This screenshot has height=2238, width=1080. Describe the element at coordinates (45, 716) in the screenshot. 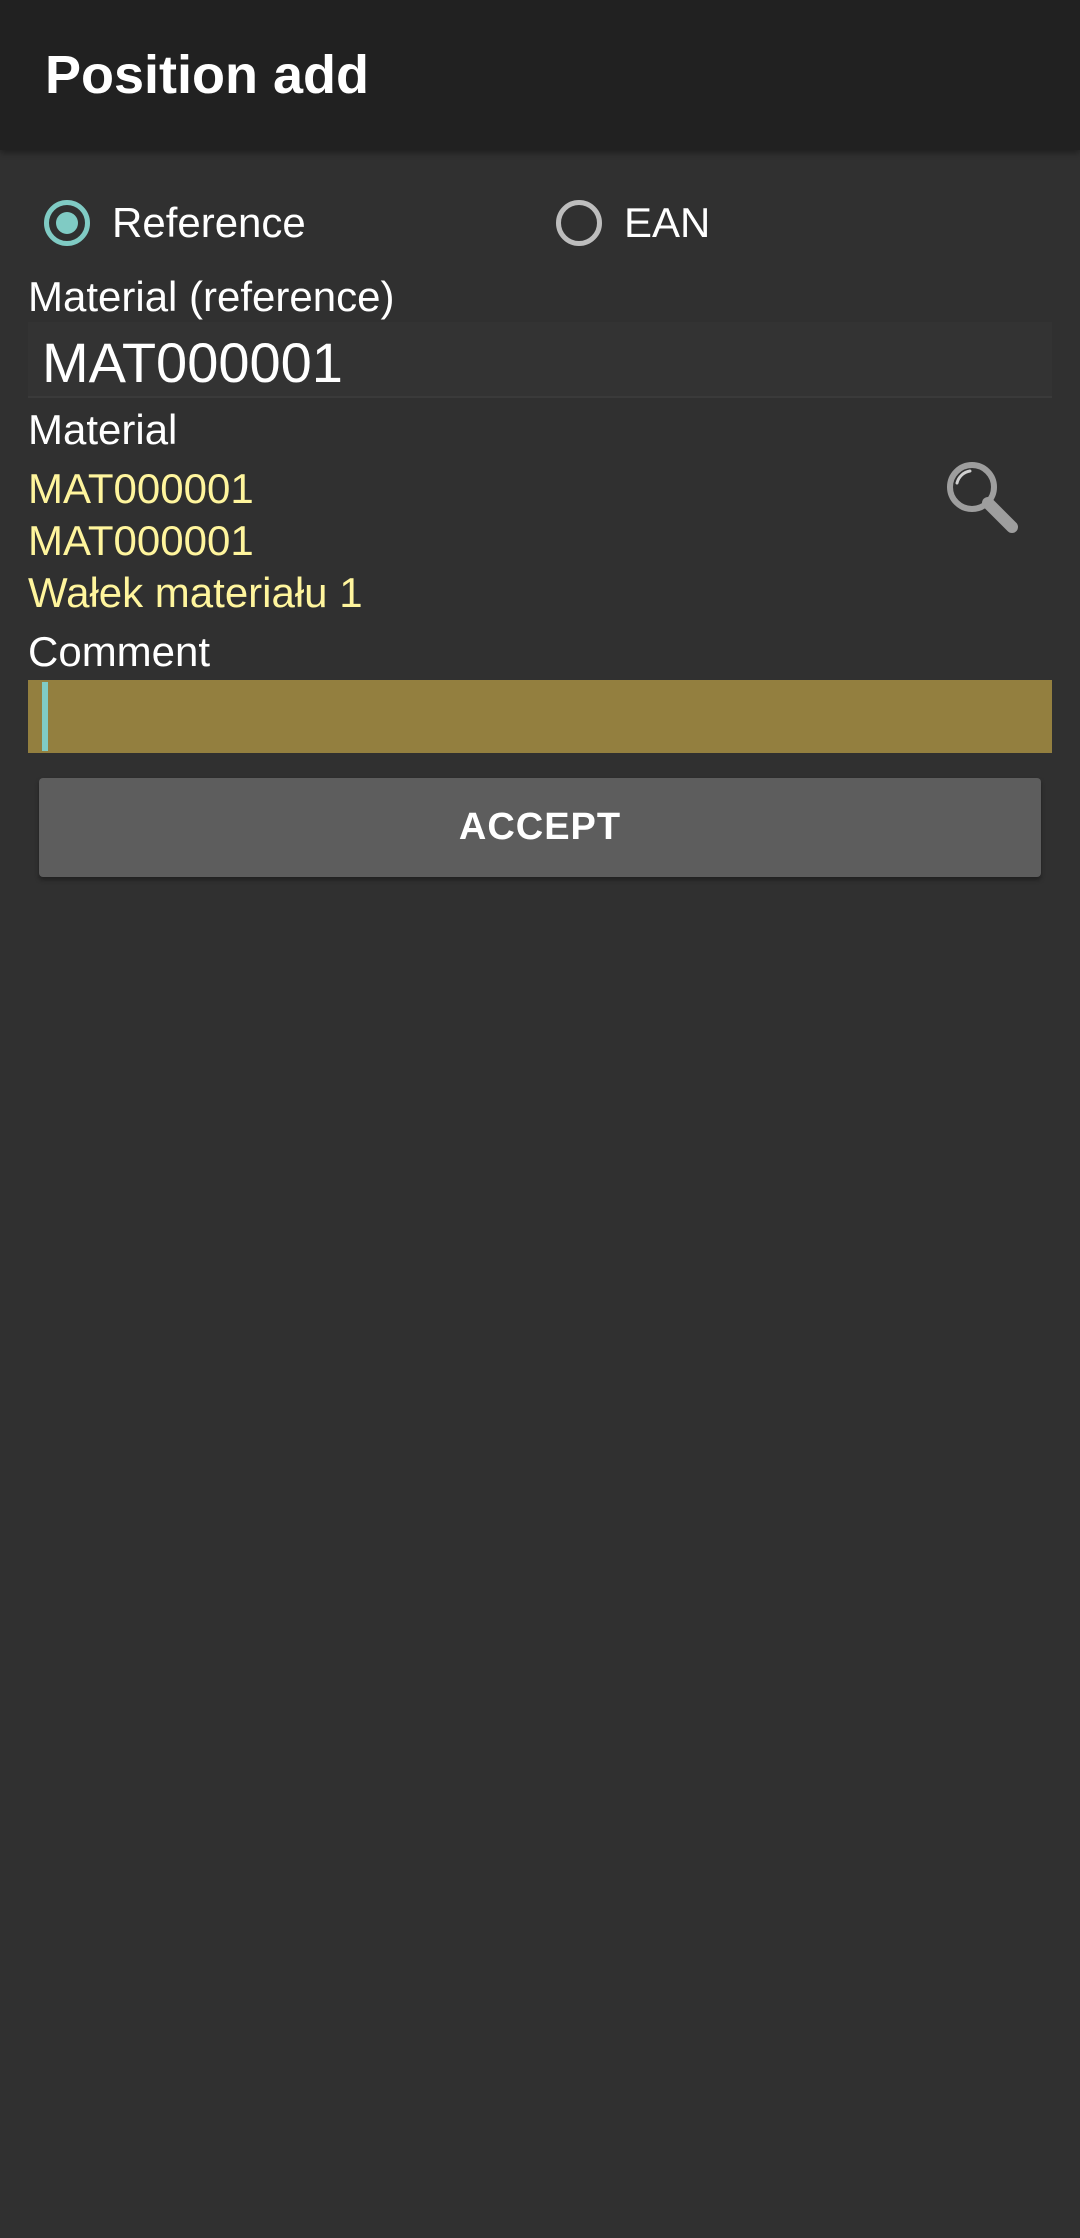

I see `text-cursor` at that location.